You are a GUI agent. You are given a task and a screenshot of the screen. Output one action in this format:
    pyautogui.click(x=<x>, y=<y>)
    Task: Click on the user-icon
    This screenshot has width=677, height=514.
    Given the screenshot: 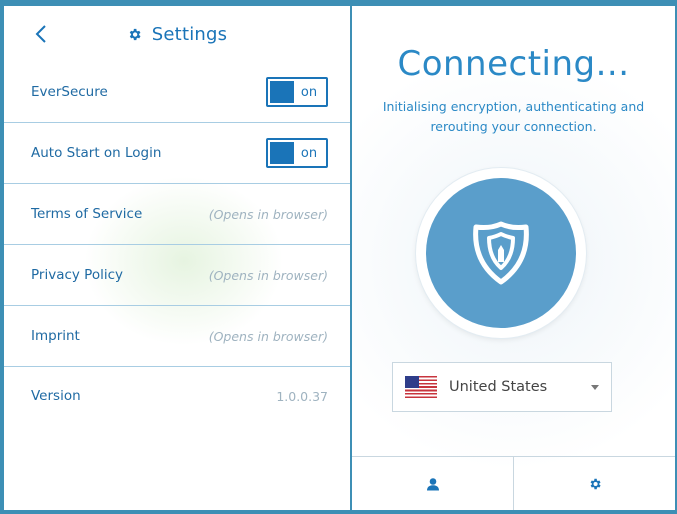 What is the action you would take?
    pyautogui.click(x=432, y=483)
    